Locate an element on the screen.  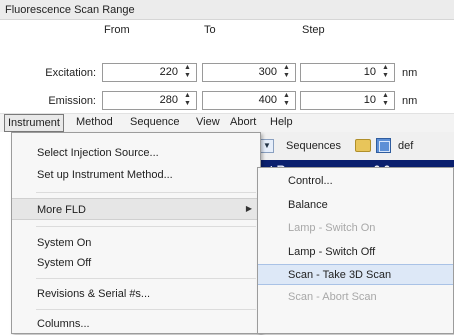
submenu-item-label: Balance is located at coordinates (308, 205).